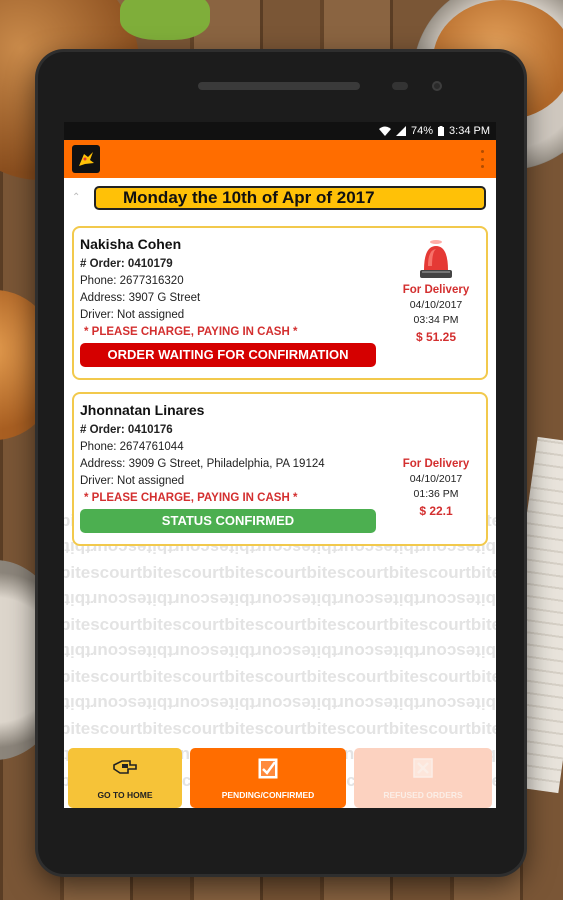  I want to click on address: Address: 3907 G Street, so click(140, 298).